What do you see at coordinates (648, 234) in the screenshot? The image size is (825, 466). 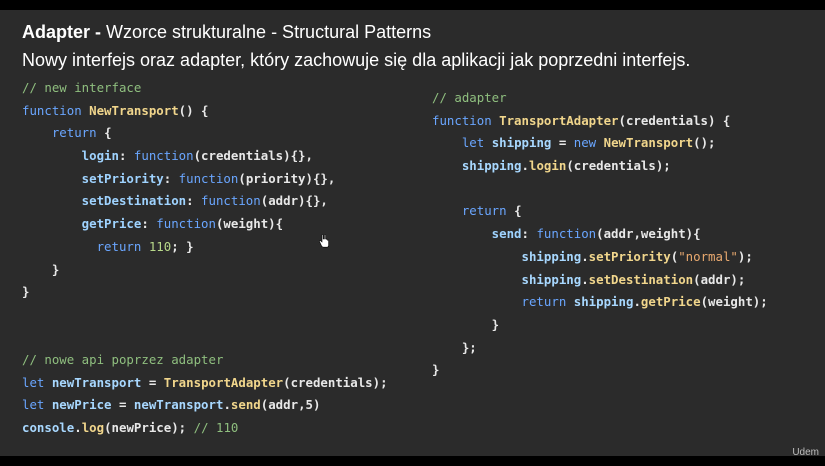 I see `code-token-punct: (addr,weight){` at bounding box center [648, 234].